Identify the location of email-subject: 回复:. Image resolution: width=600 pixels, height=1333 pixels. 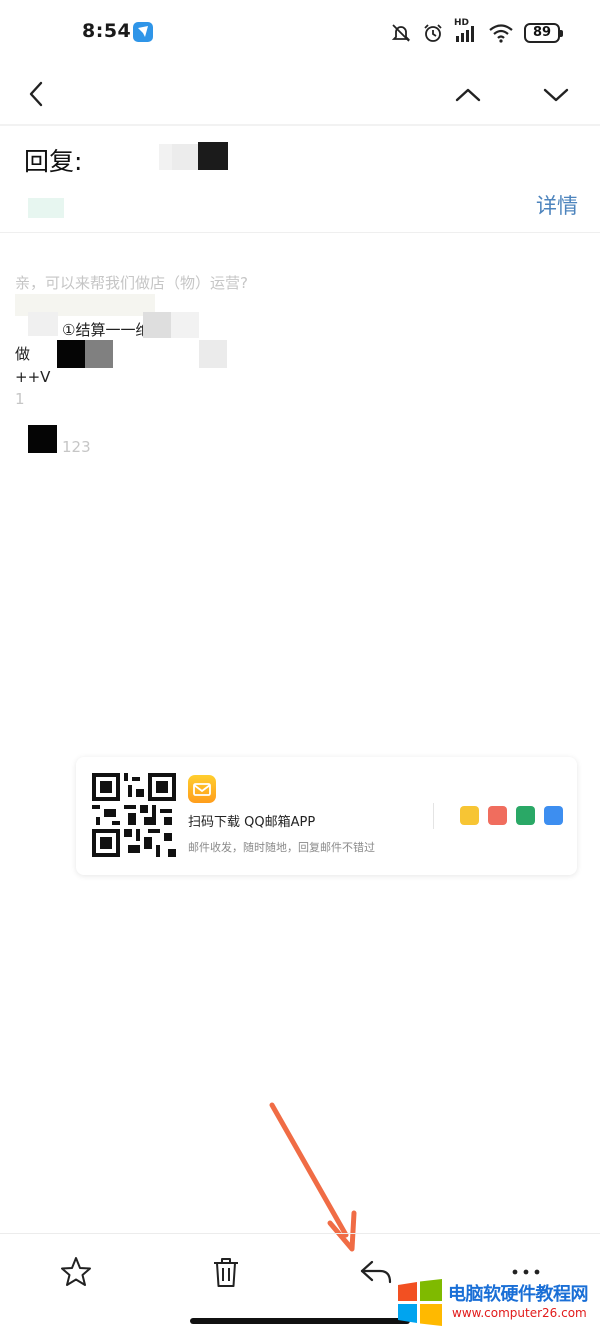
(304, 160).